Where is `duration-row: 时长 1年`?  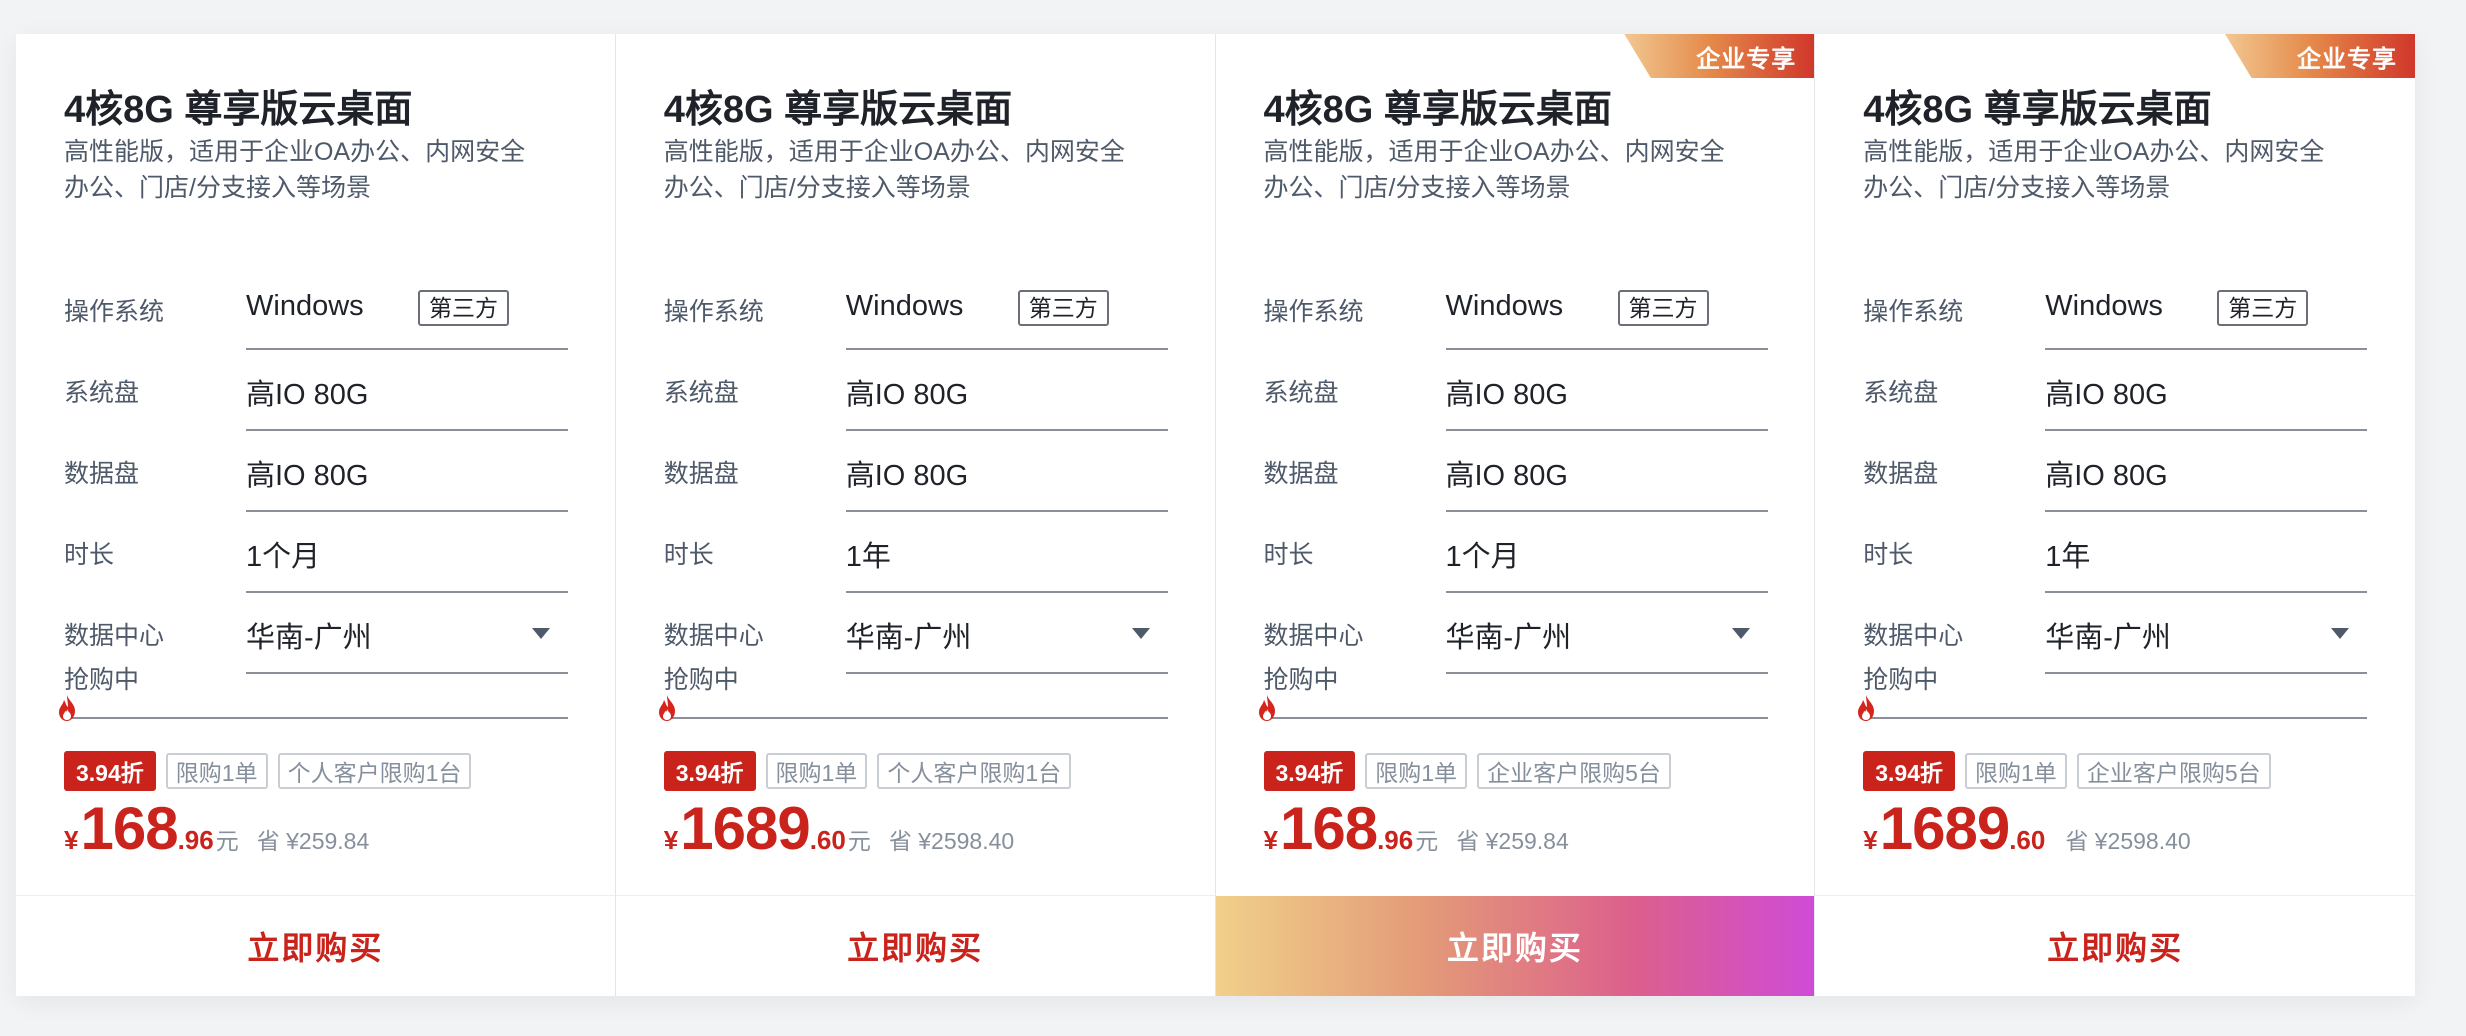 duration-row: 时长 1年 is located at coordinates (916, 553).